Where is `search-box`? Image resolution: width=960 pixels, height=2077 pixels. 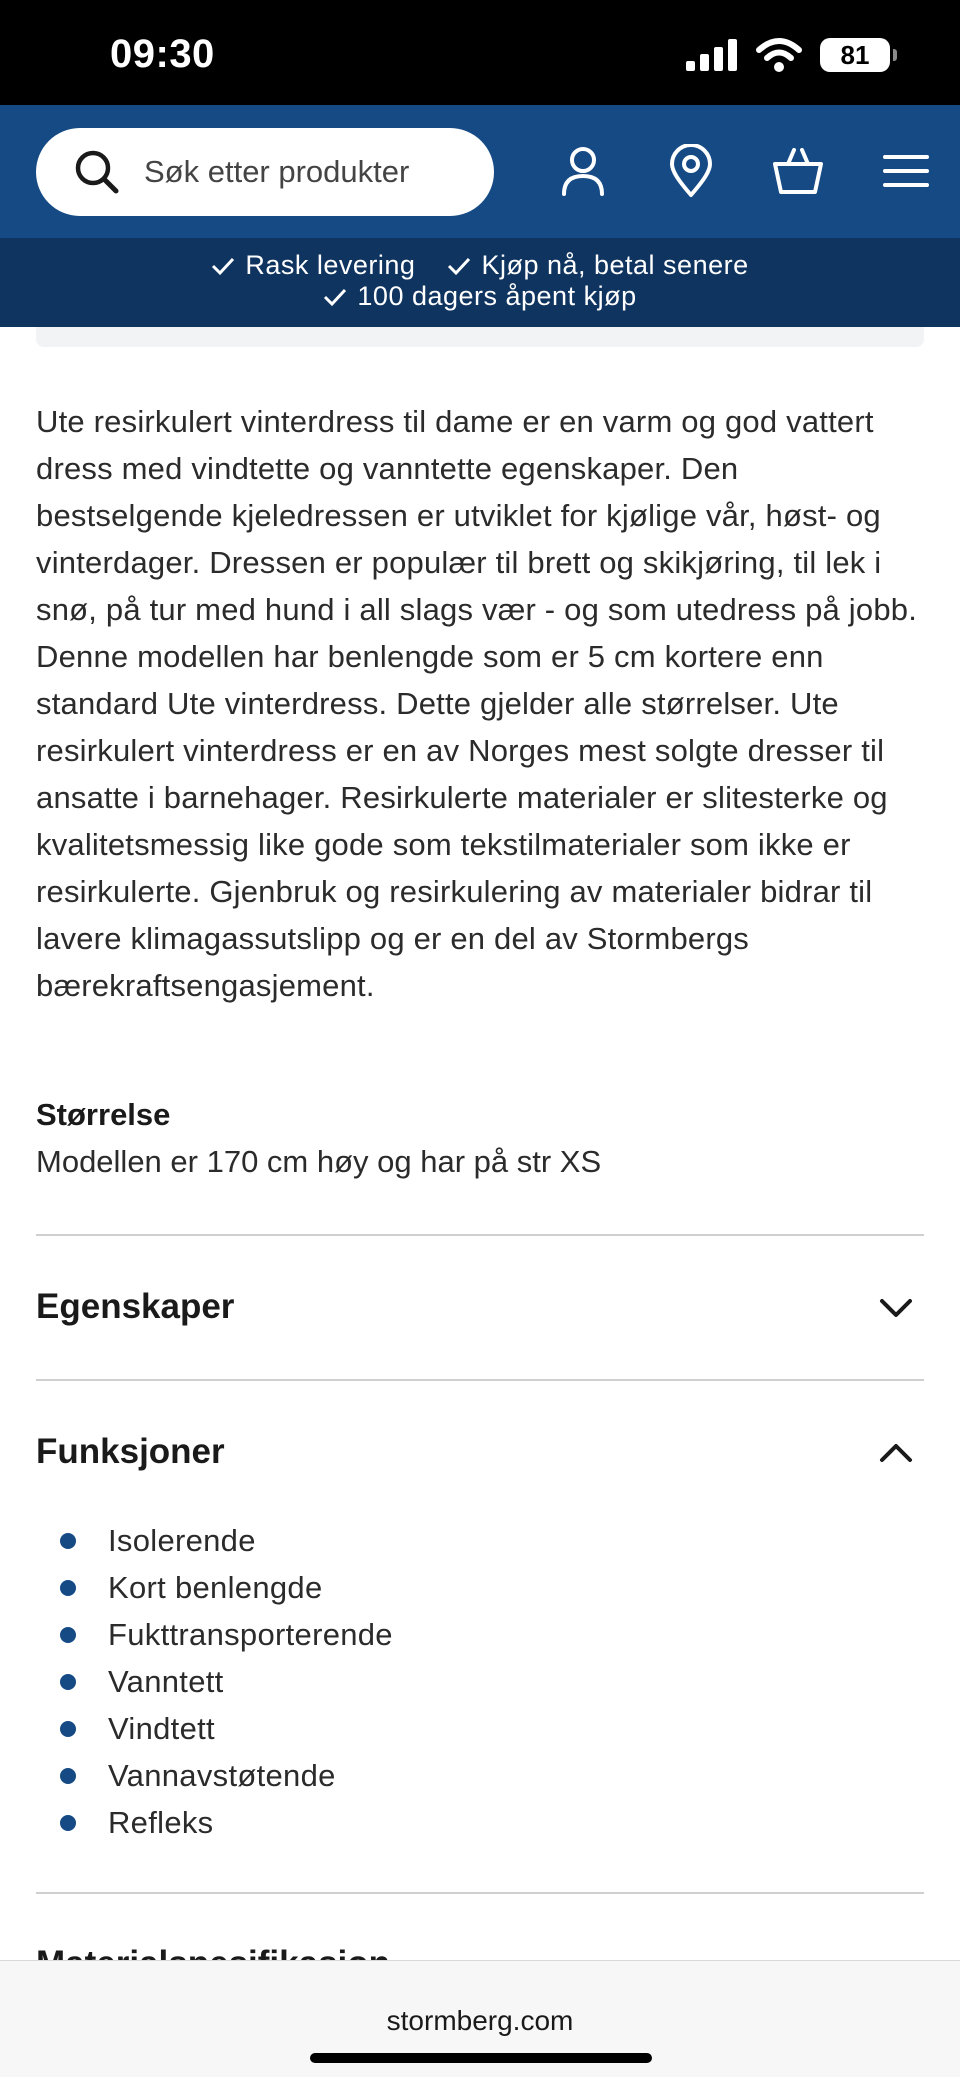
search-box is located at coordinates (265, 172).